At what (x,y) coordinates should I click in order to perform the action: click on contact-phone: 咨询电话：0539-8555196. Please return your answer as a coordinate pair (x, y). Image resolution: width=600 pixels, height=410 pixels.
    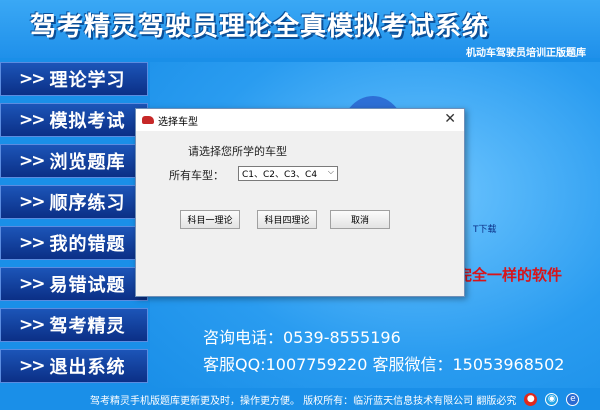
    Looking at the image, I should click on (302, 337).